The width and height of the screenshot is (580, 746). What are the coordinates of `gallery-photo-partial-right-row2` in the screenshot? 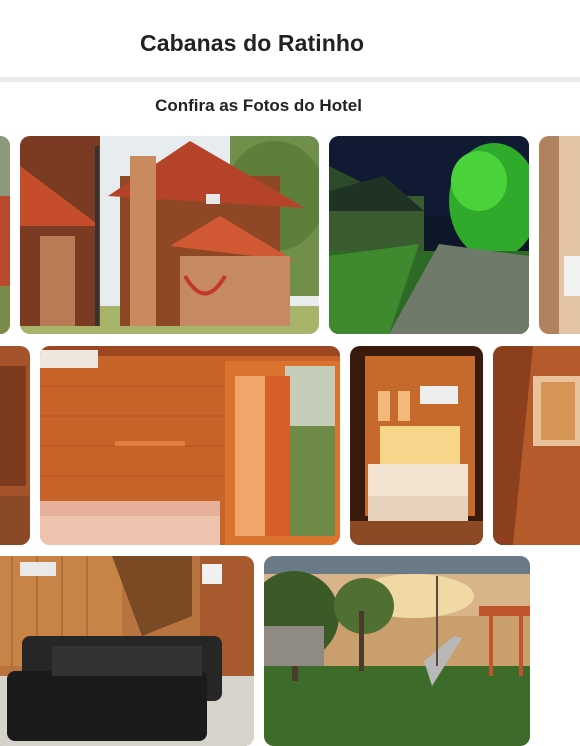 It's located at (536, 445).